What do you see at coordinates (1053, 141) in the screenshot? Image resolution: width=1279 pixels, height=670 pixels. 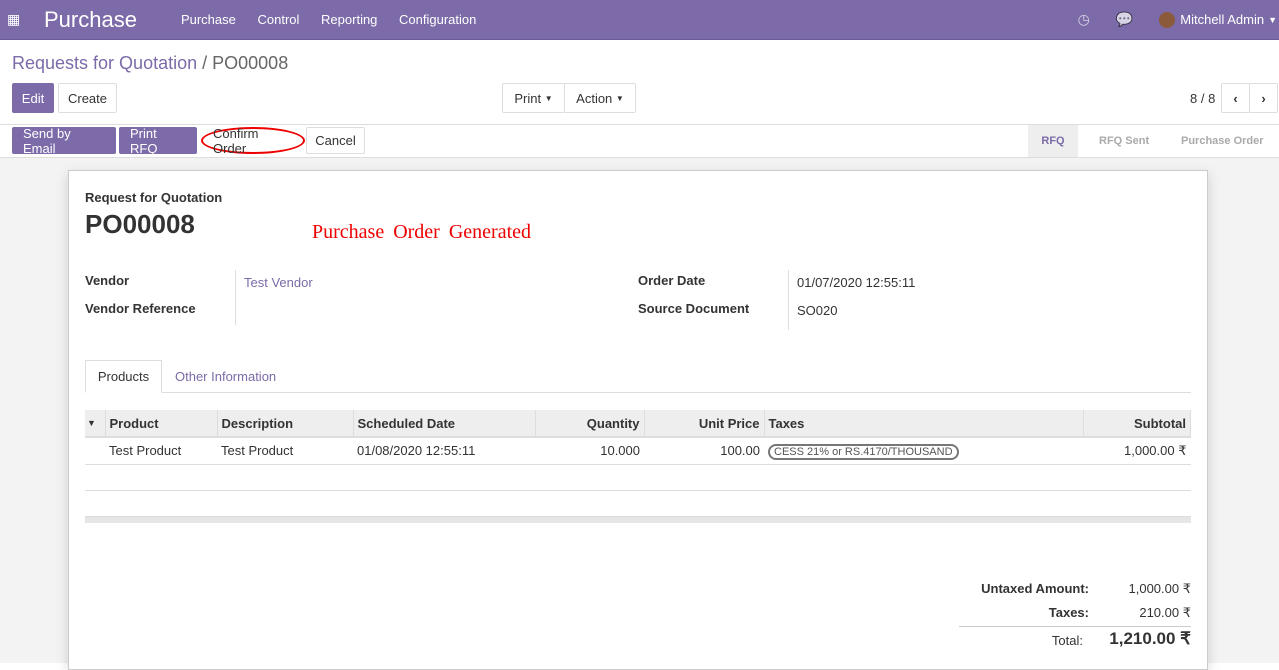 I see `stage-rfq: RFQ` at bounding box center [1053, 141].